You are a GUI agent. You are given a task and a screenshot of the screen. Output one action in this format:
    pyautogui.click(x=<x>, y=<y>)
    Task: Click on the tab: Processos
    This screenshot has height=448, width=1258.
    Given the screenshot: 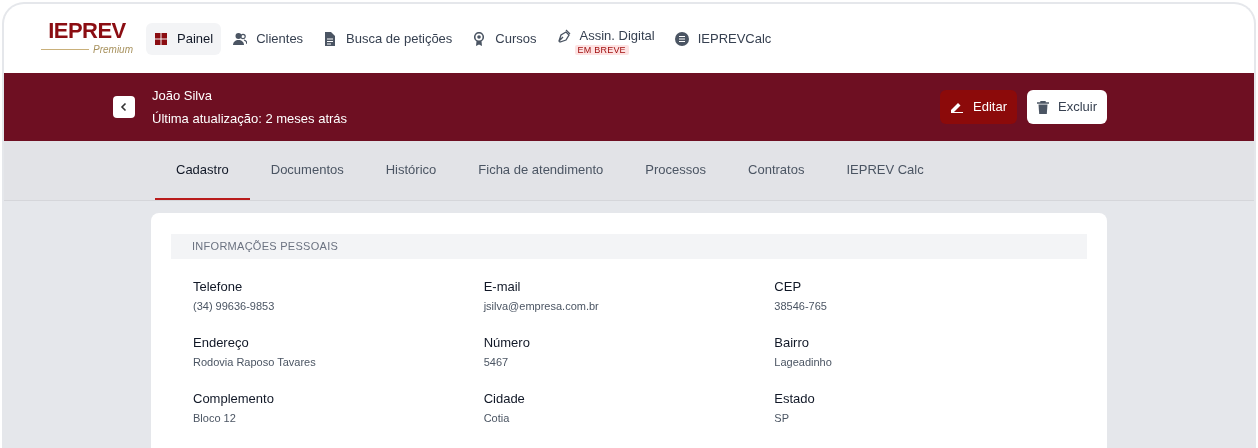 What is the action you would take?
    pyautogui.click(x=676, y=170)
    